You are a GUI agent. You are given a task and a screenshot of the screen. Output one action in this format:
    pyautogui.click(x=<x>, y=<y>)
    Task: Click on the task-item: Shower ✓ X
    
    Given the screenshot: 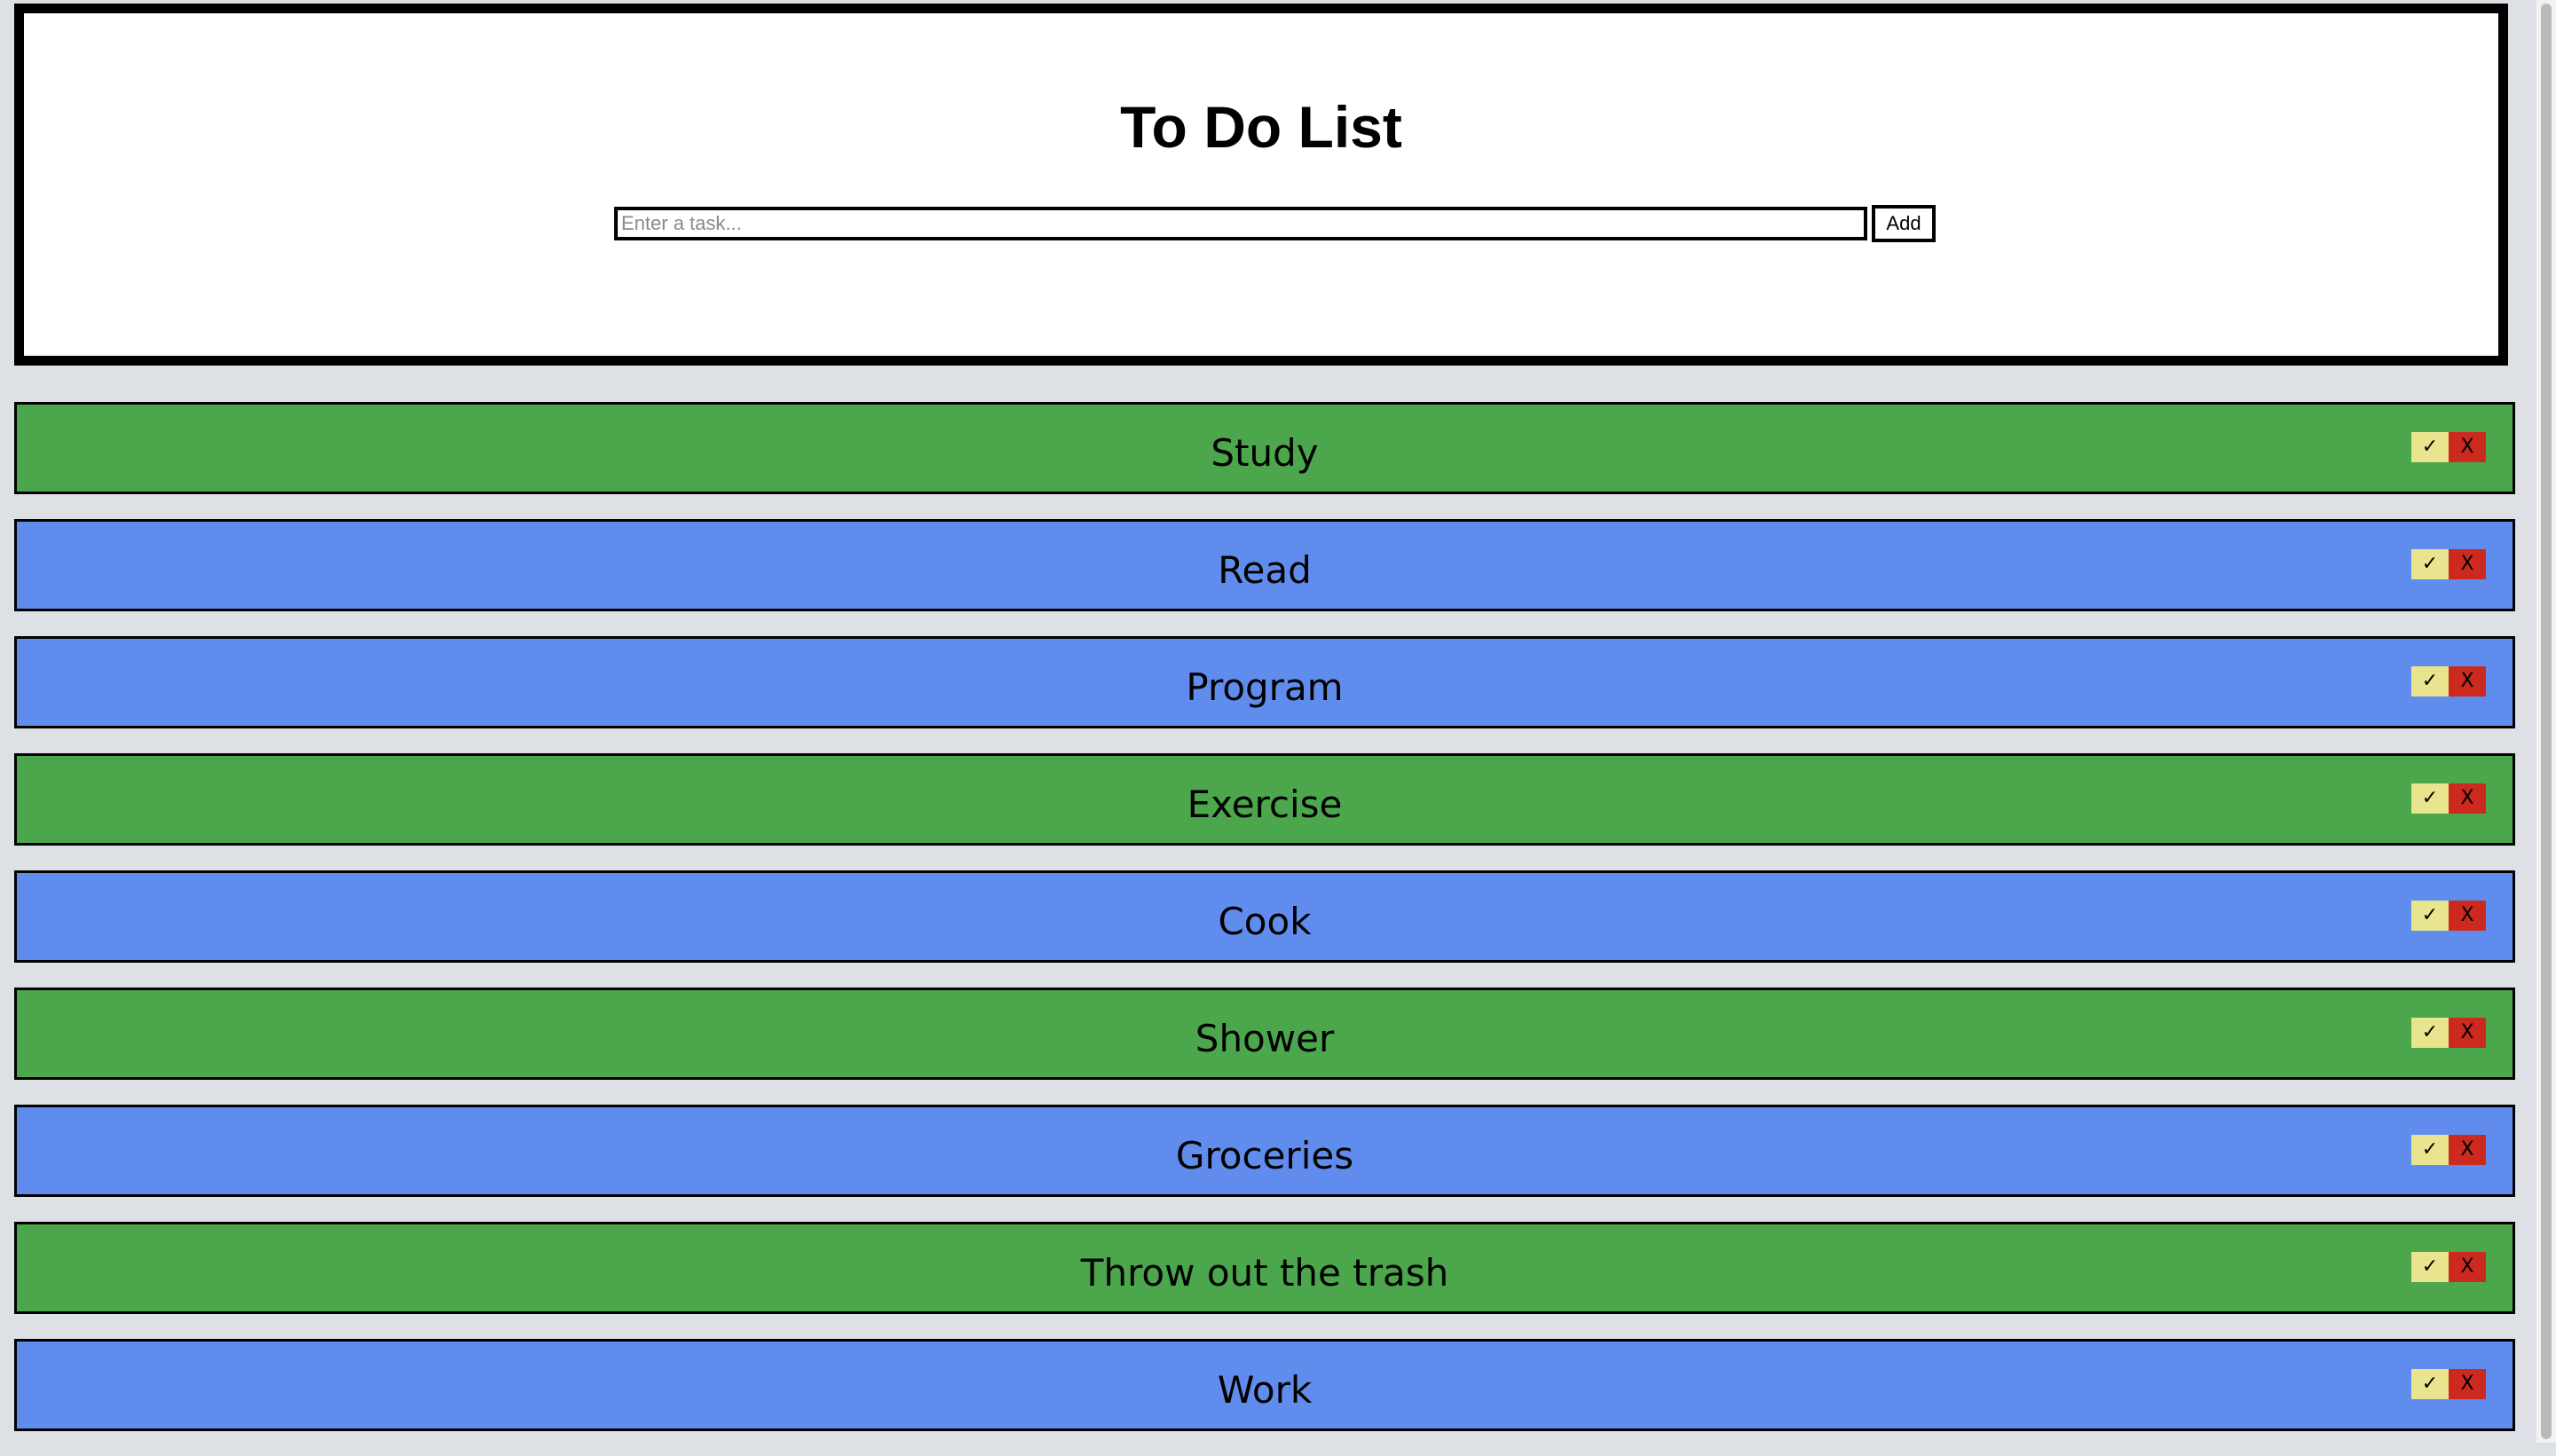 What is the action you would take?
    pyautogui.click(x=1264, y=1034)
    